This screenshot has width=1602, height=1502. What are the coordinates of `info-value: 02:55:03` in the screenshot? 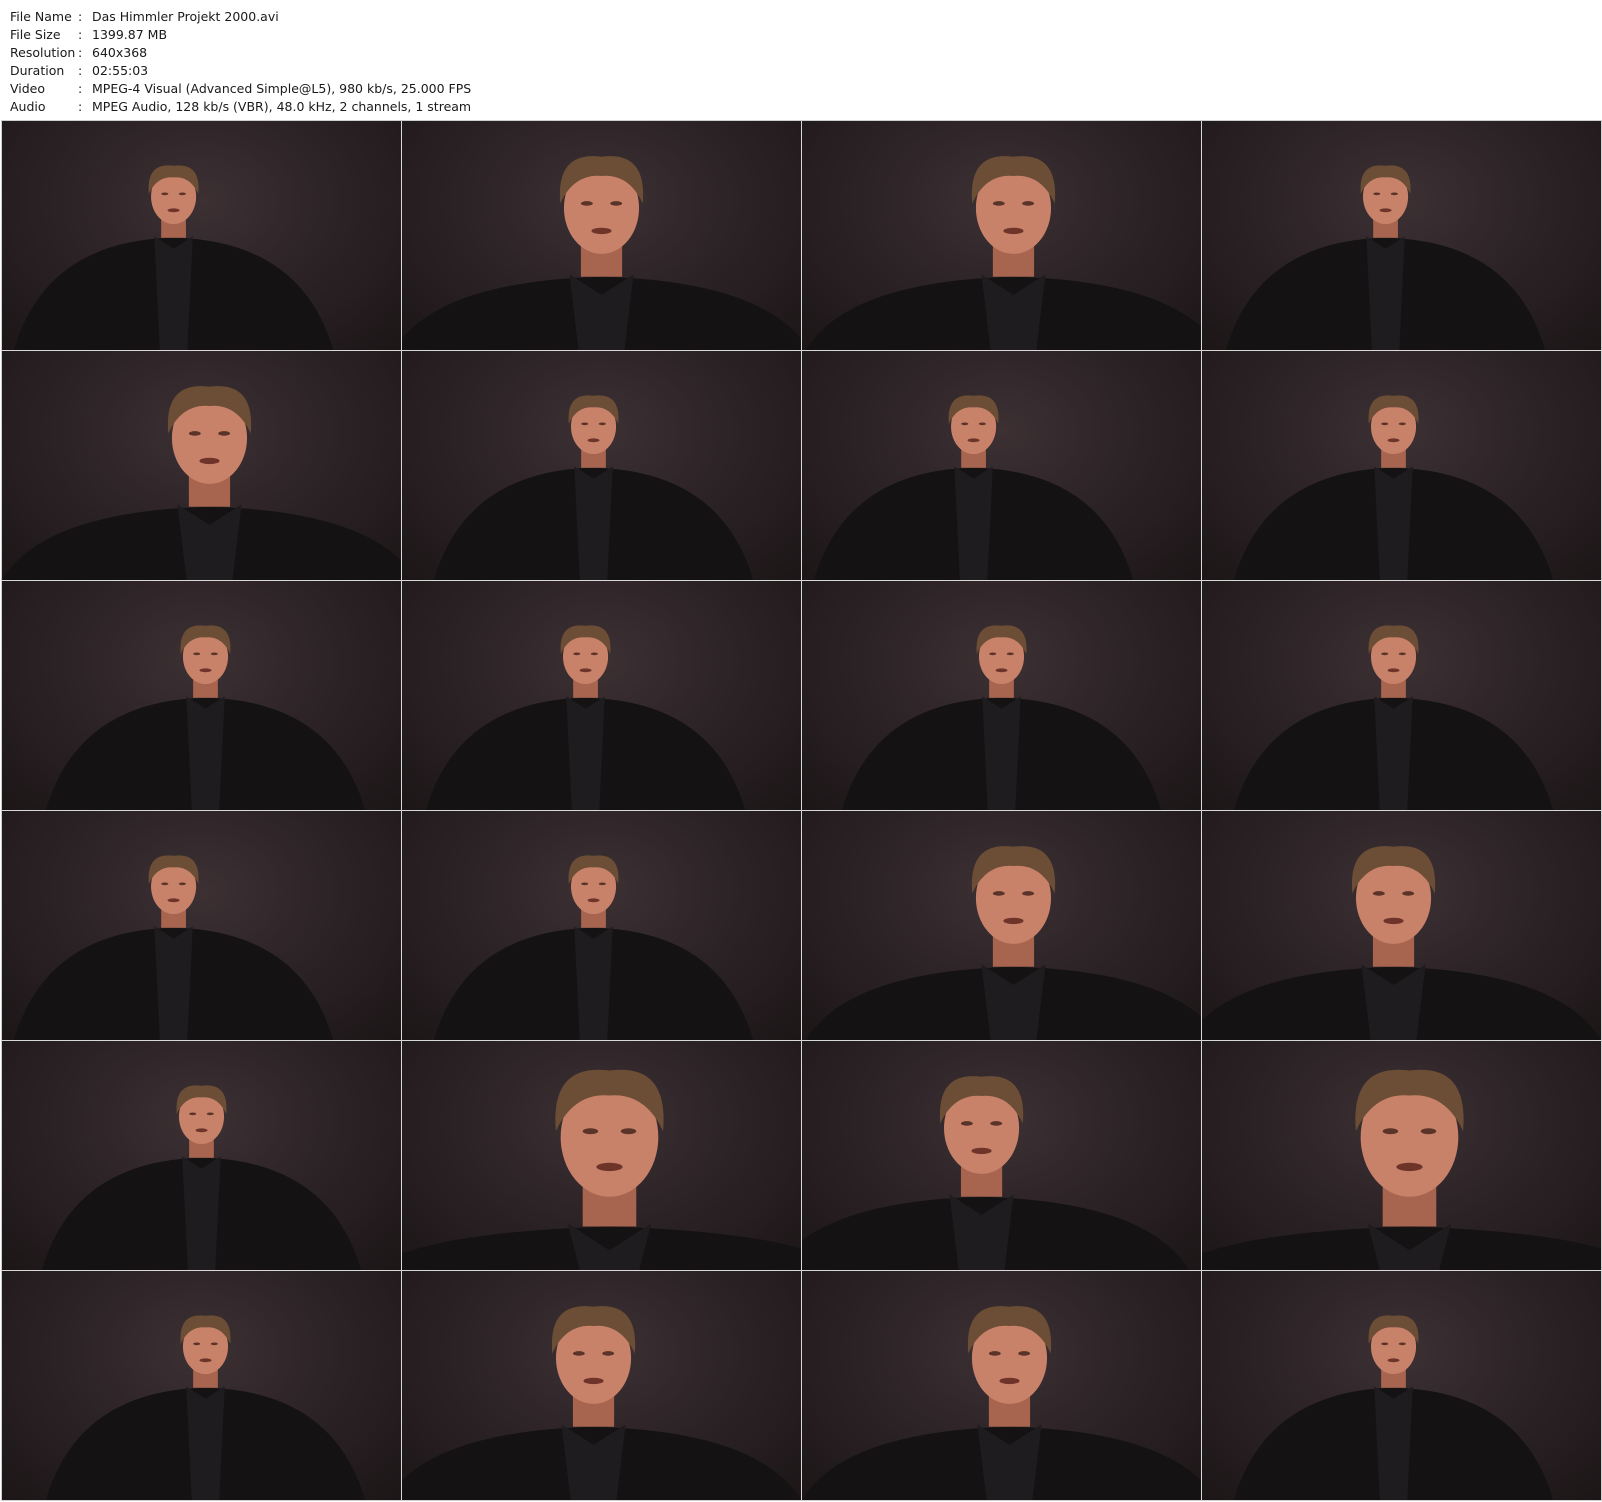 It's located at (120, 70).